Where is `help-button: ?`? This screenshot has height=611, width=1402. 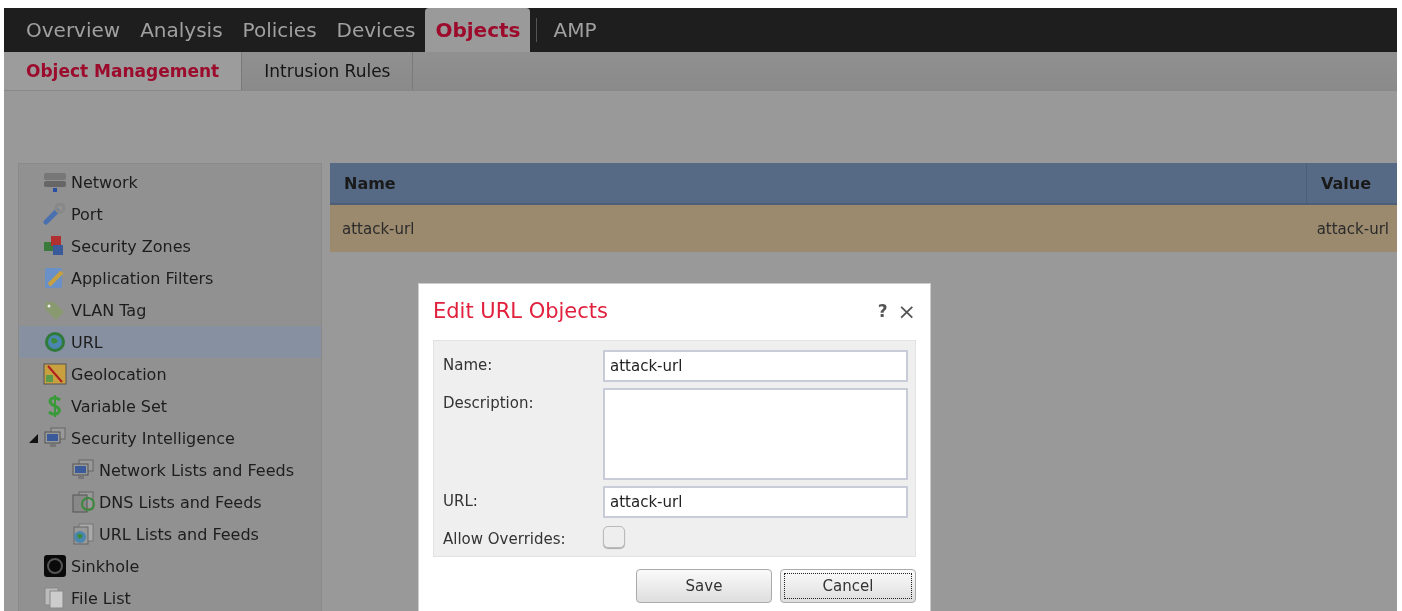 help-button: ? is located at coordinates (882, 311).